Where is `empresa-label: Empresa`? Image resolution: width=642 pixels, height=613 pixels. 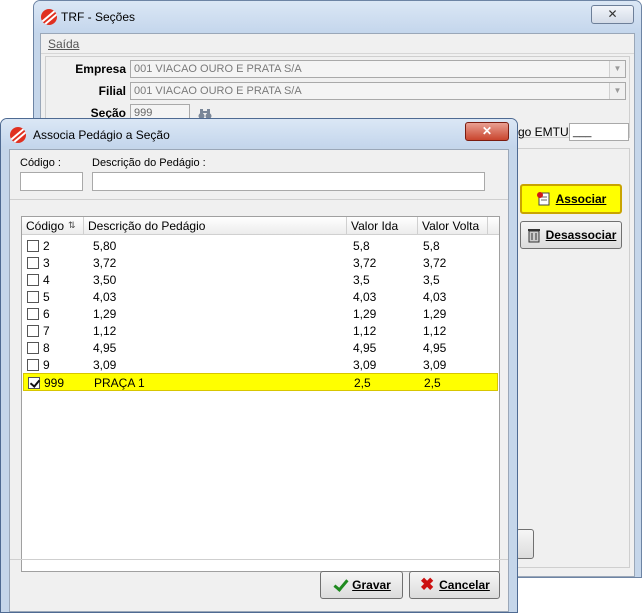 empresa-label: Empresa is located at coordinates (100, 69).